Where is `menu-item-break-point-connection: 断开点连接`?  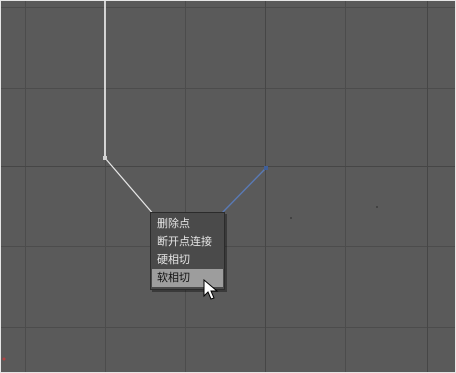 menu-item-break-point-connection: 断开点连接 is located at coordinates (187, 242).